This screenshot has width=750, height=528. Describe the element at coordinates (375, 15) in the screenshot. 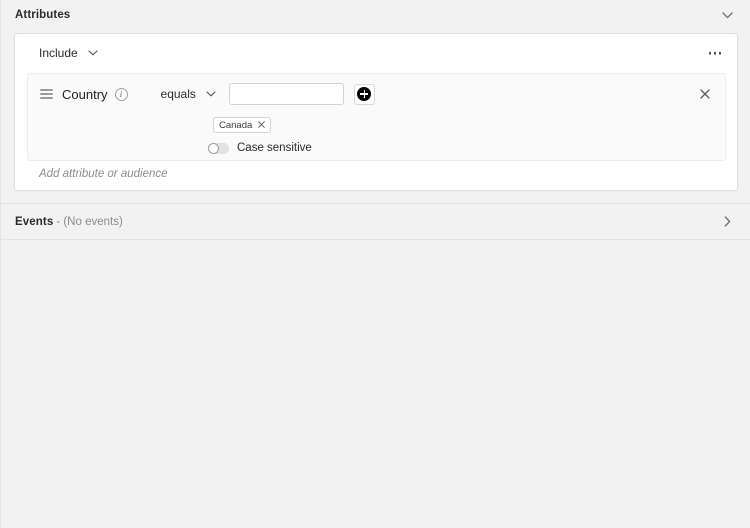

I see `attributes-section-header: Attributes` at that location.